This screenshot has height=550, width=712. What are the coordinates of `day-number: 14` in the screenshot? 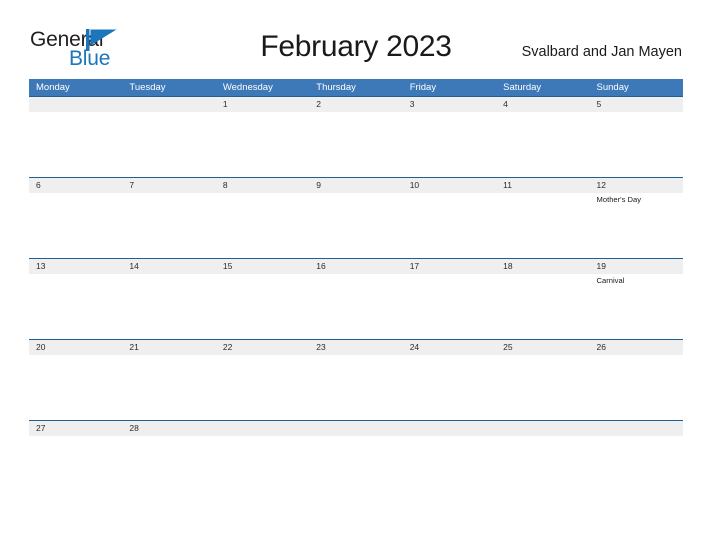 It's located at (168, 266).